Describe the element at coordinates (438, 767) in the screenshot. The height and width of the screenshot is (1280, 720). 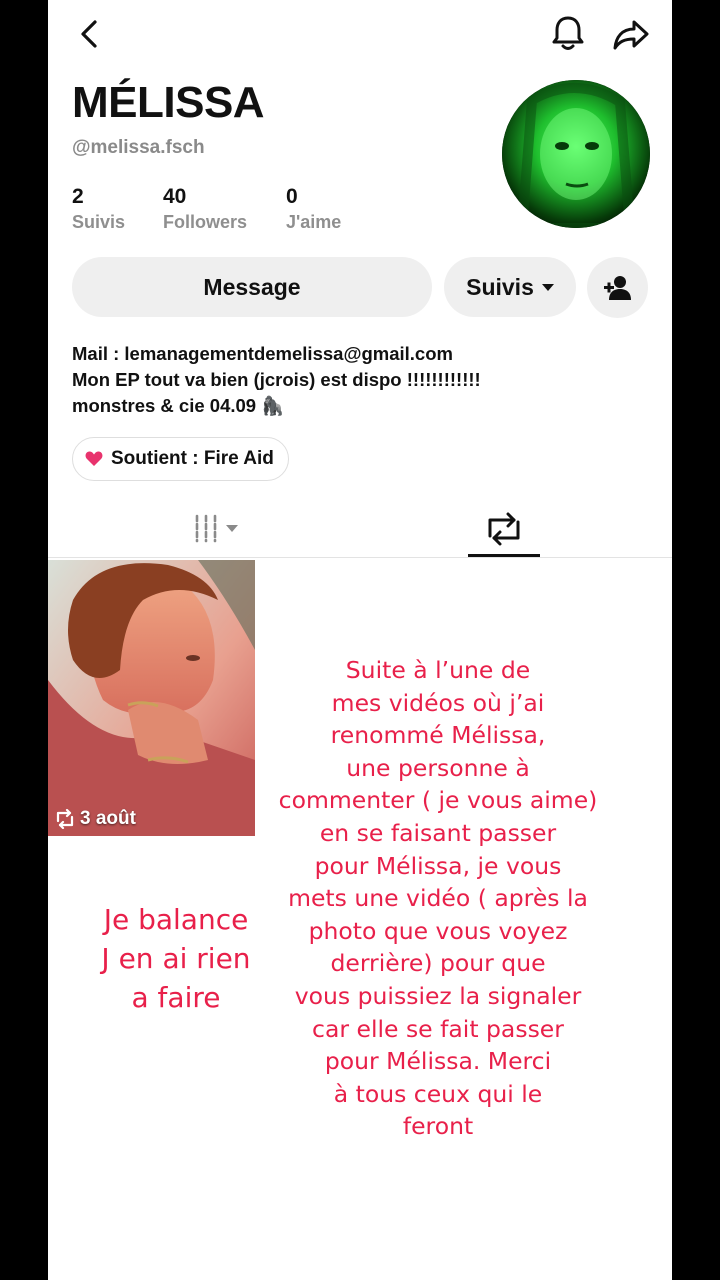
I see `overlay-line: une personne à` at that location.